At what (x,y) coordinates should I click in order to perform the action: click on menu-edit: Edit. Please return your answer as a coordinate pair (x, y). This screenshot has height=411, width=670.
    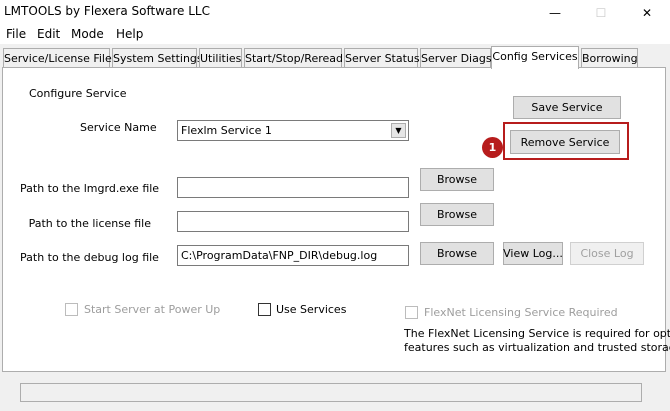
    Looking at the image, I should click on (48, 34).